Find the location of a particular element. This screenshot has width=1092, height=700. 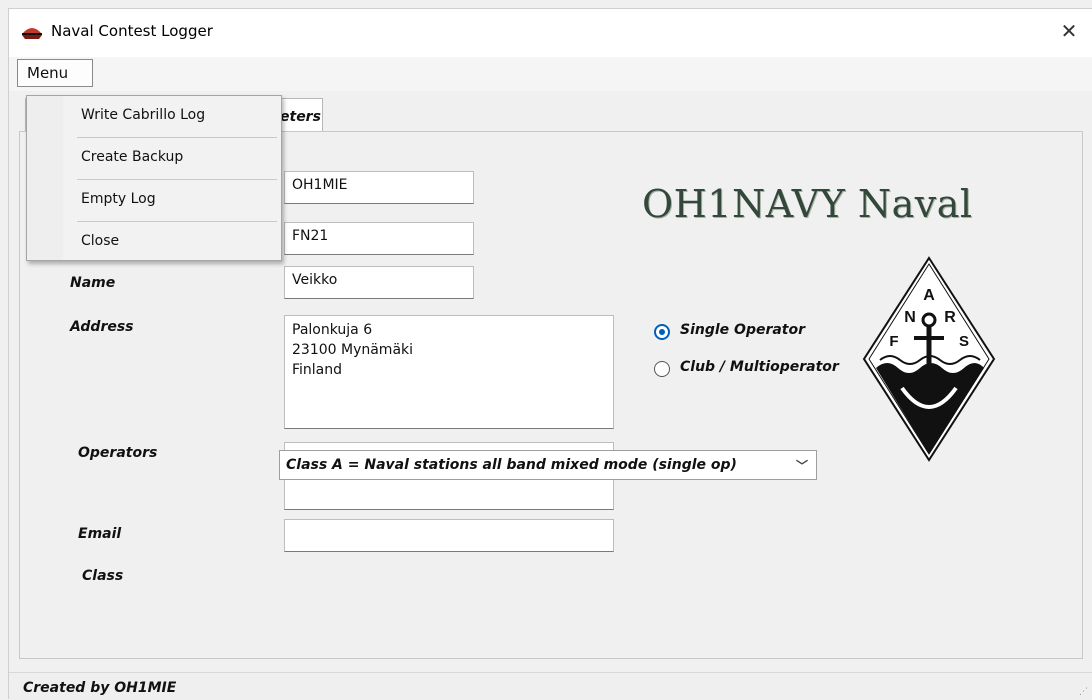

anarfs-emblem: A N R F S is located at coordinates (929, 359).